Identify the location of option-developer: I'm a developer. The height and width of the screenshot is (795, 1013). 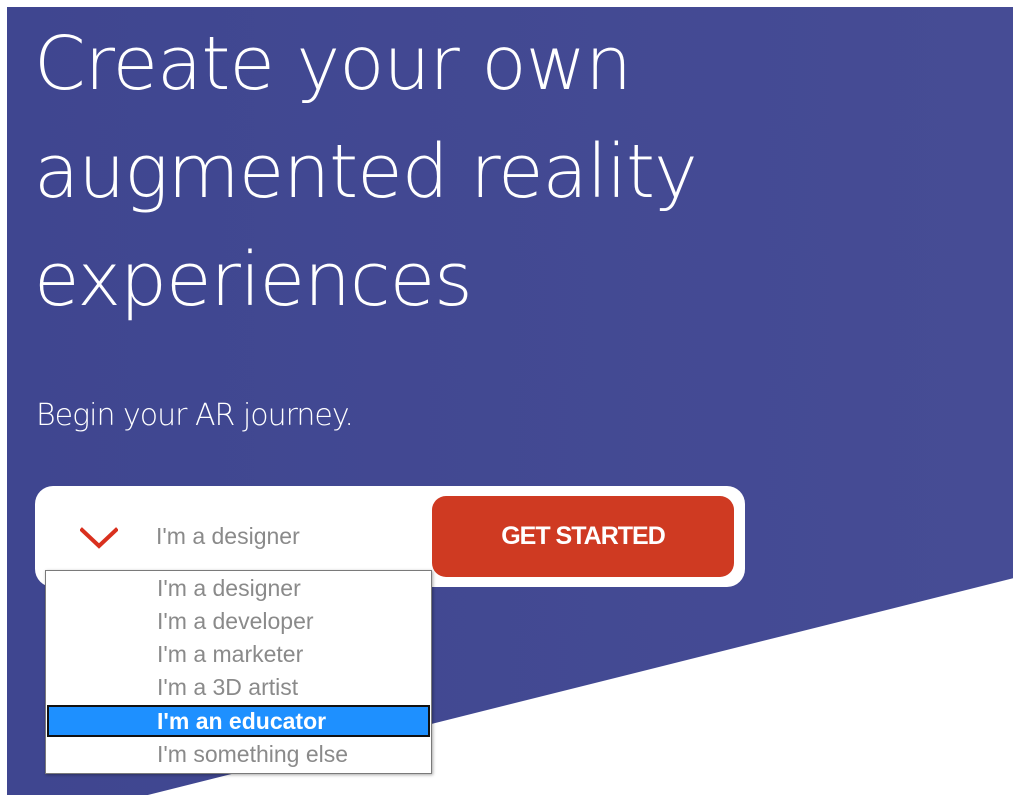
(238, 621).